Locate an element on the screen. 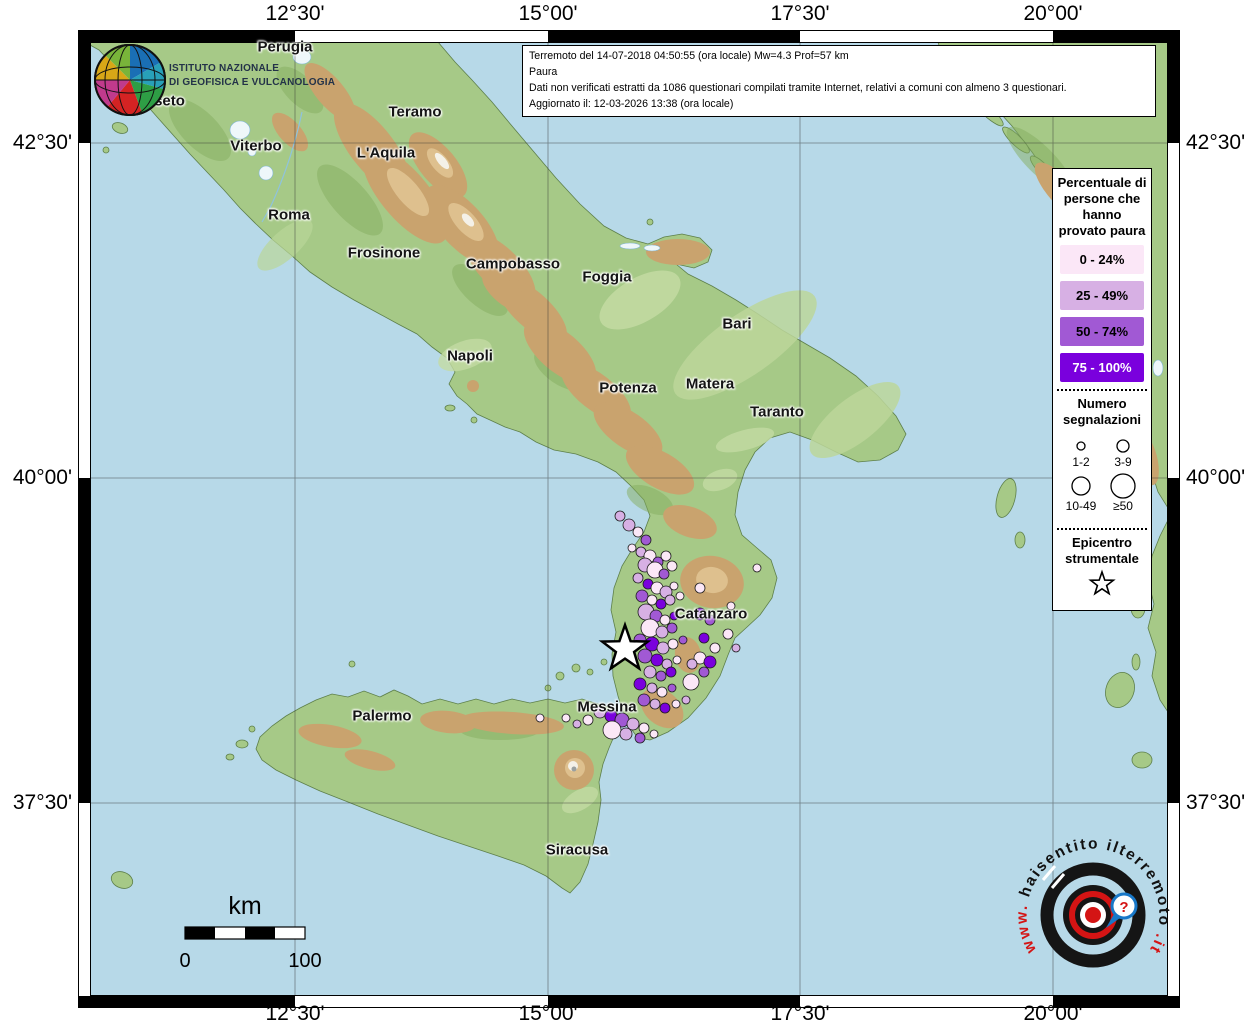  city-label-frosinone: Frosinone is located at coordinates (384, 253).